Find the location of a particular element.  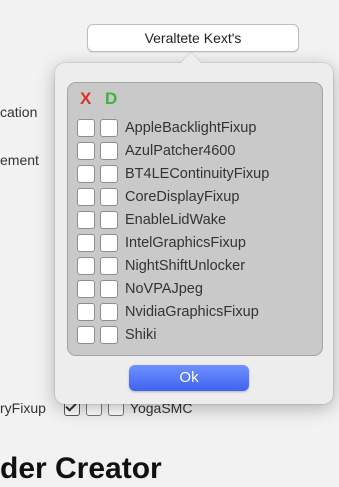

kext-name: BT4LEContinuityFixup is located at coordinates (197, 173).